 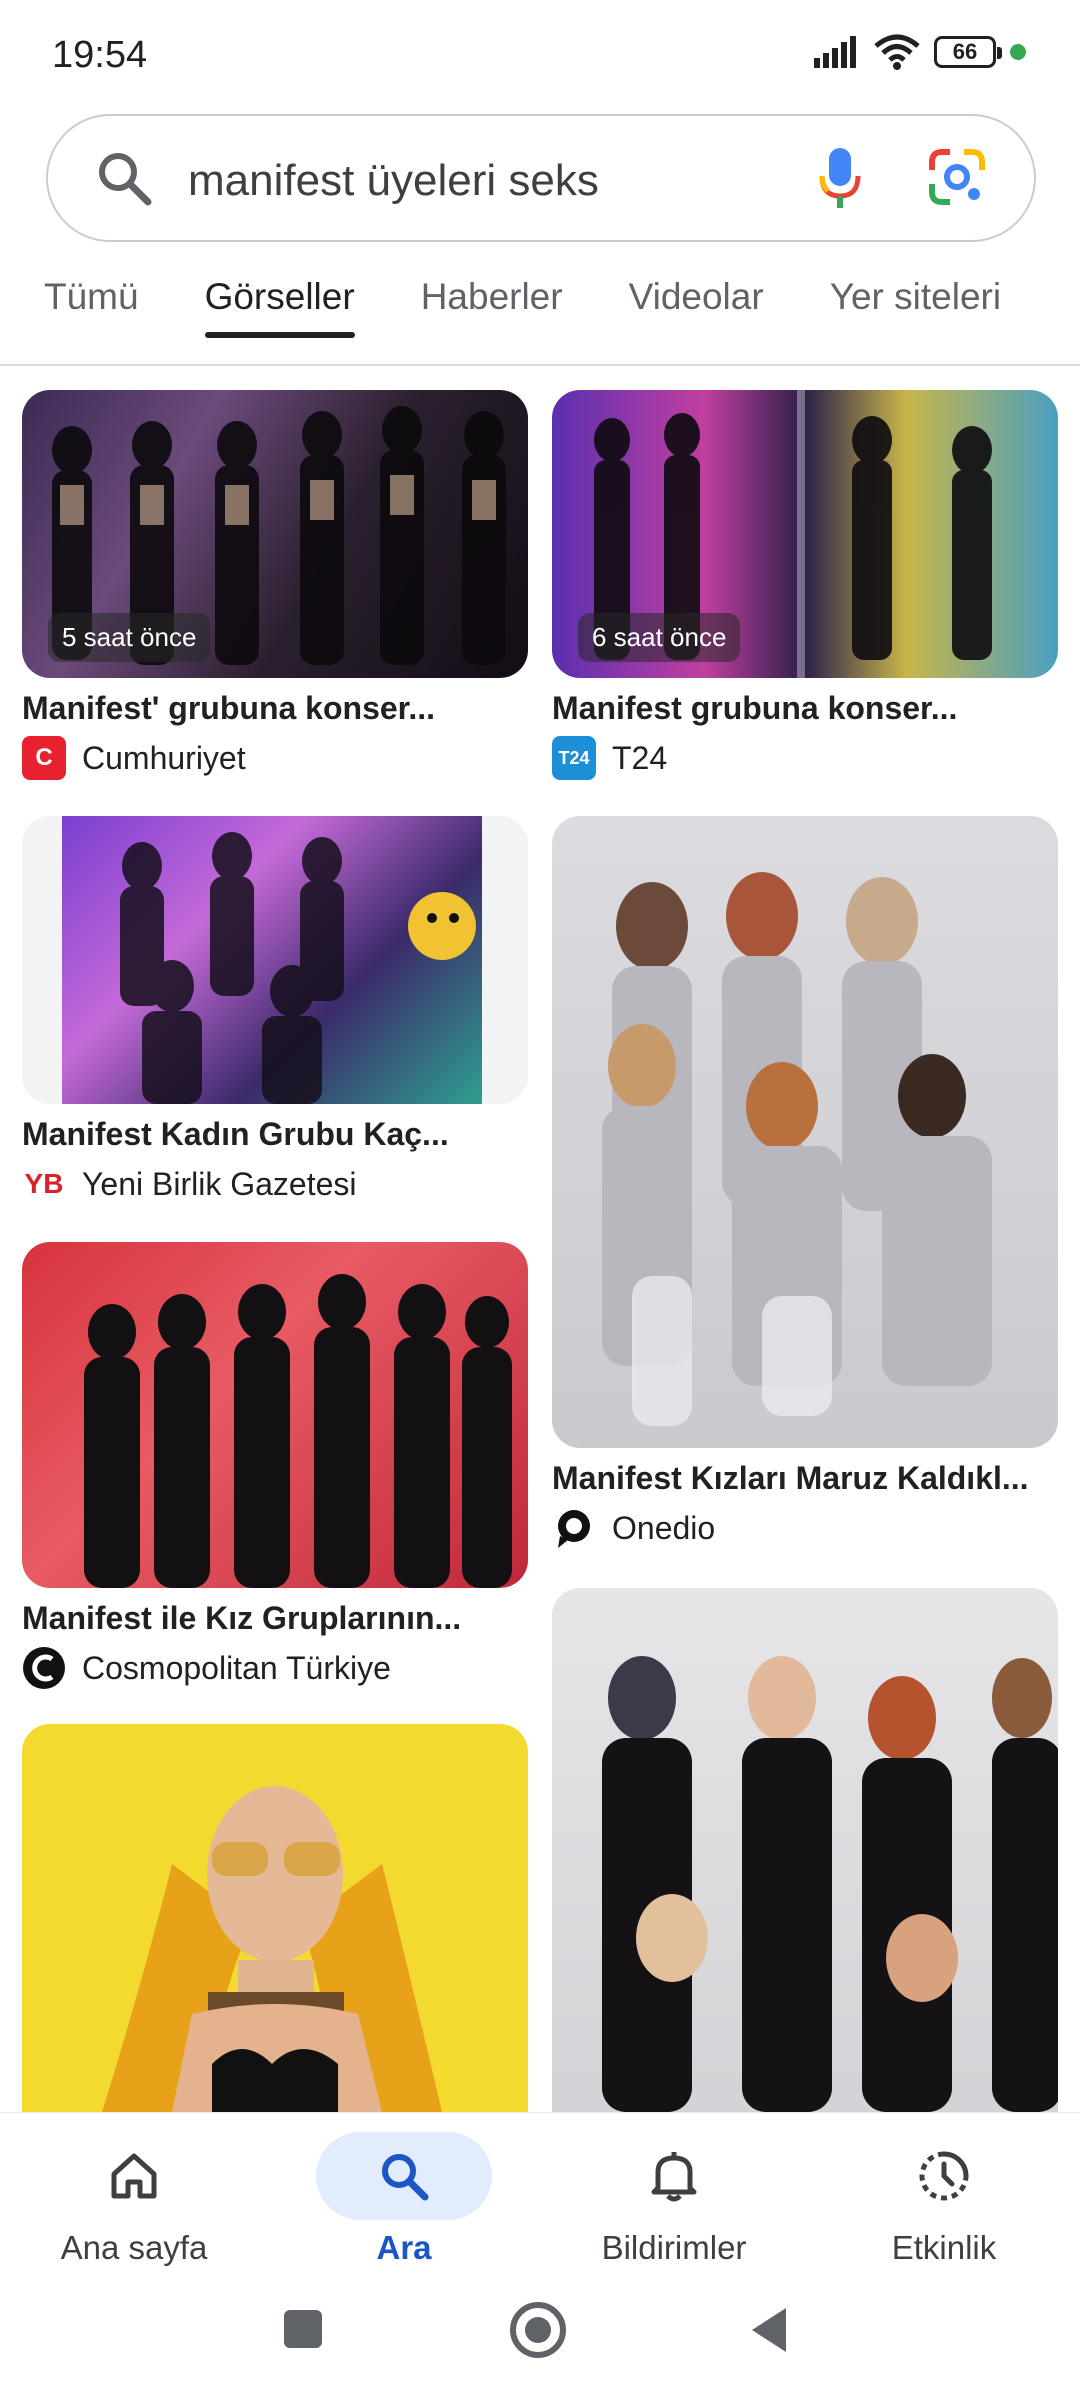 I want to click on nav-label: Ara, so click(x=404, y=2247).